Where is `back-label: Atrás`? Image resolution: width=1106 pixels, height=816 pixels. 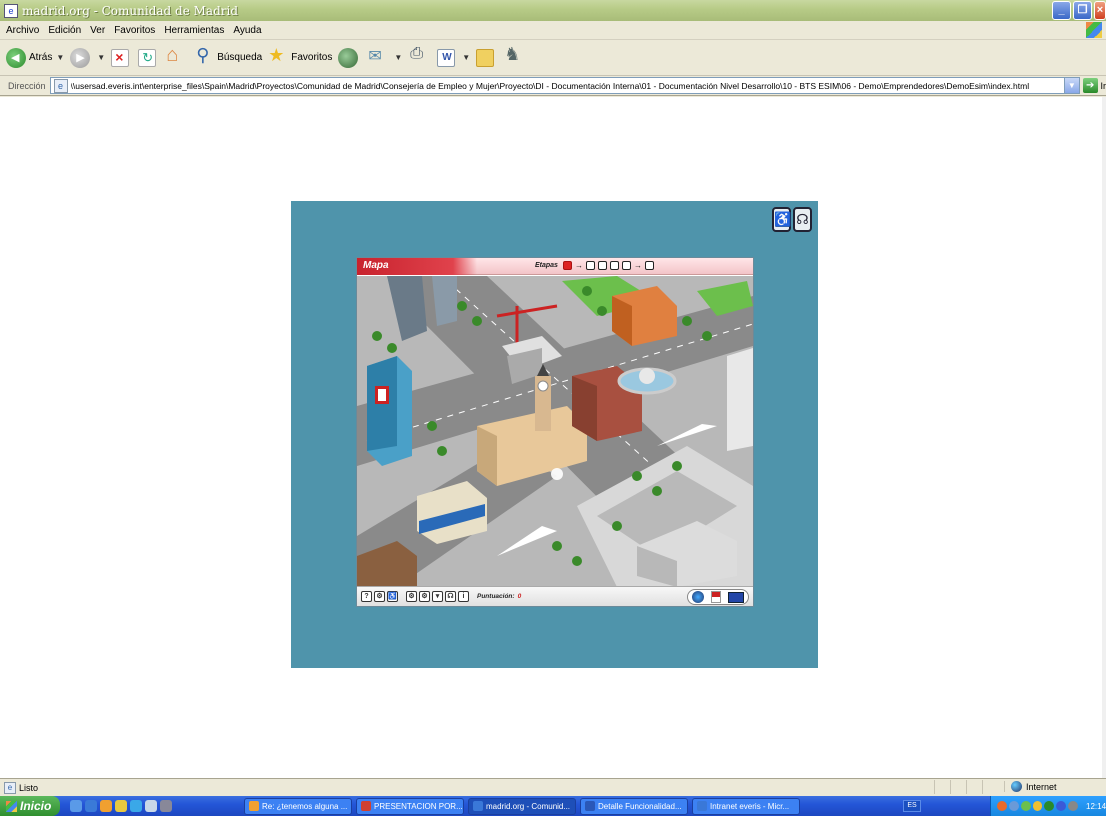 back-label: Atrás is located at coordinates (41, 57).